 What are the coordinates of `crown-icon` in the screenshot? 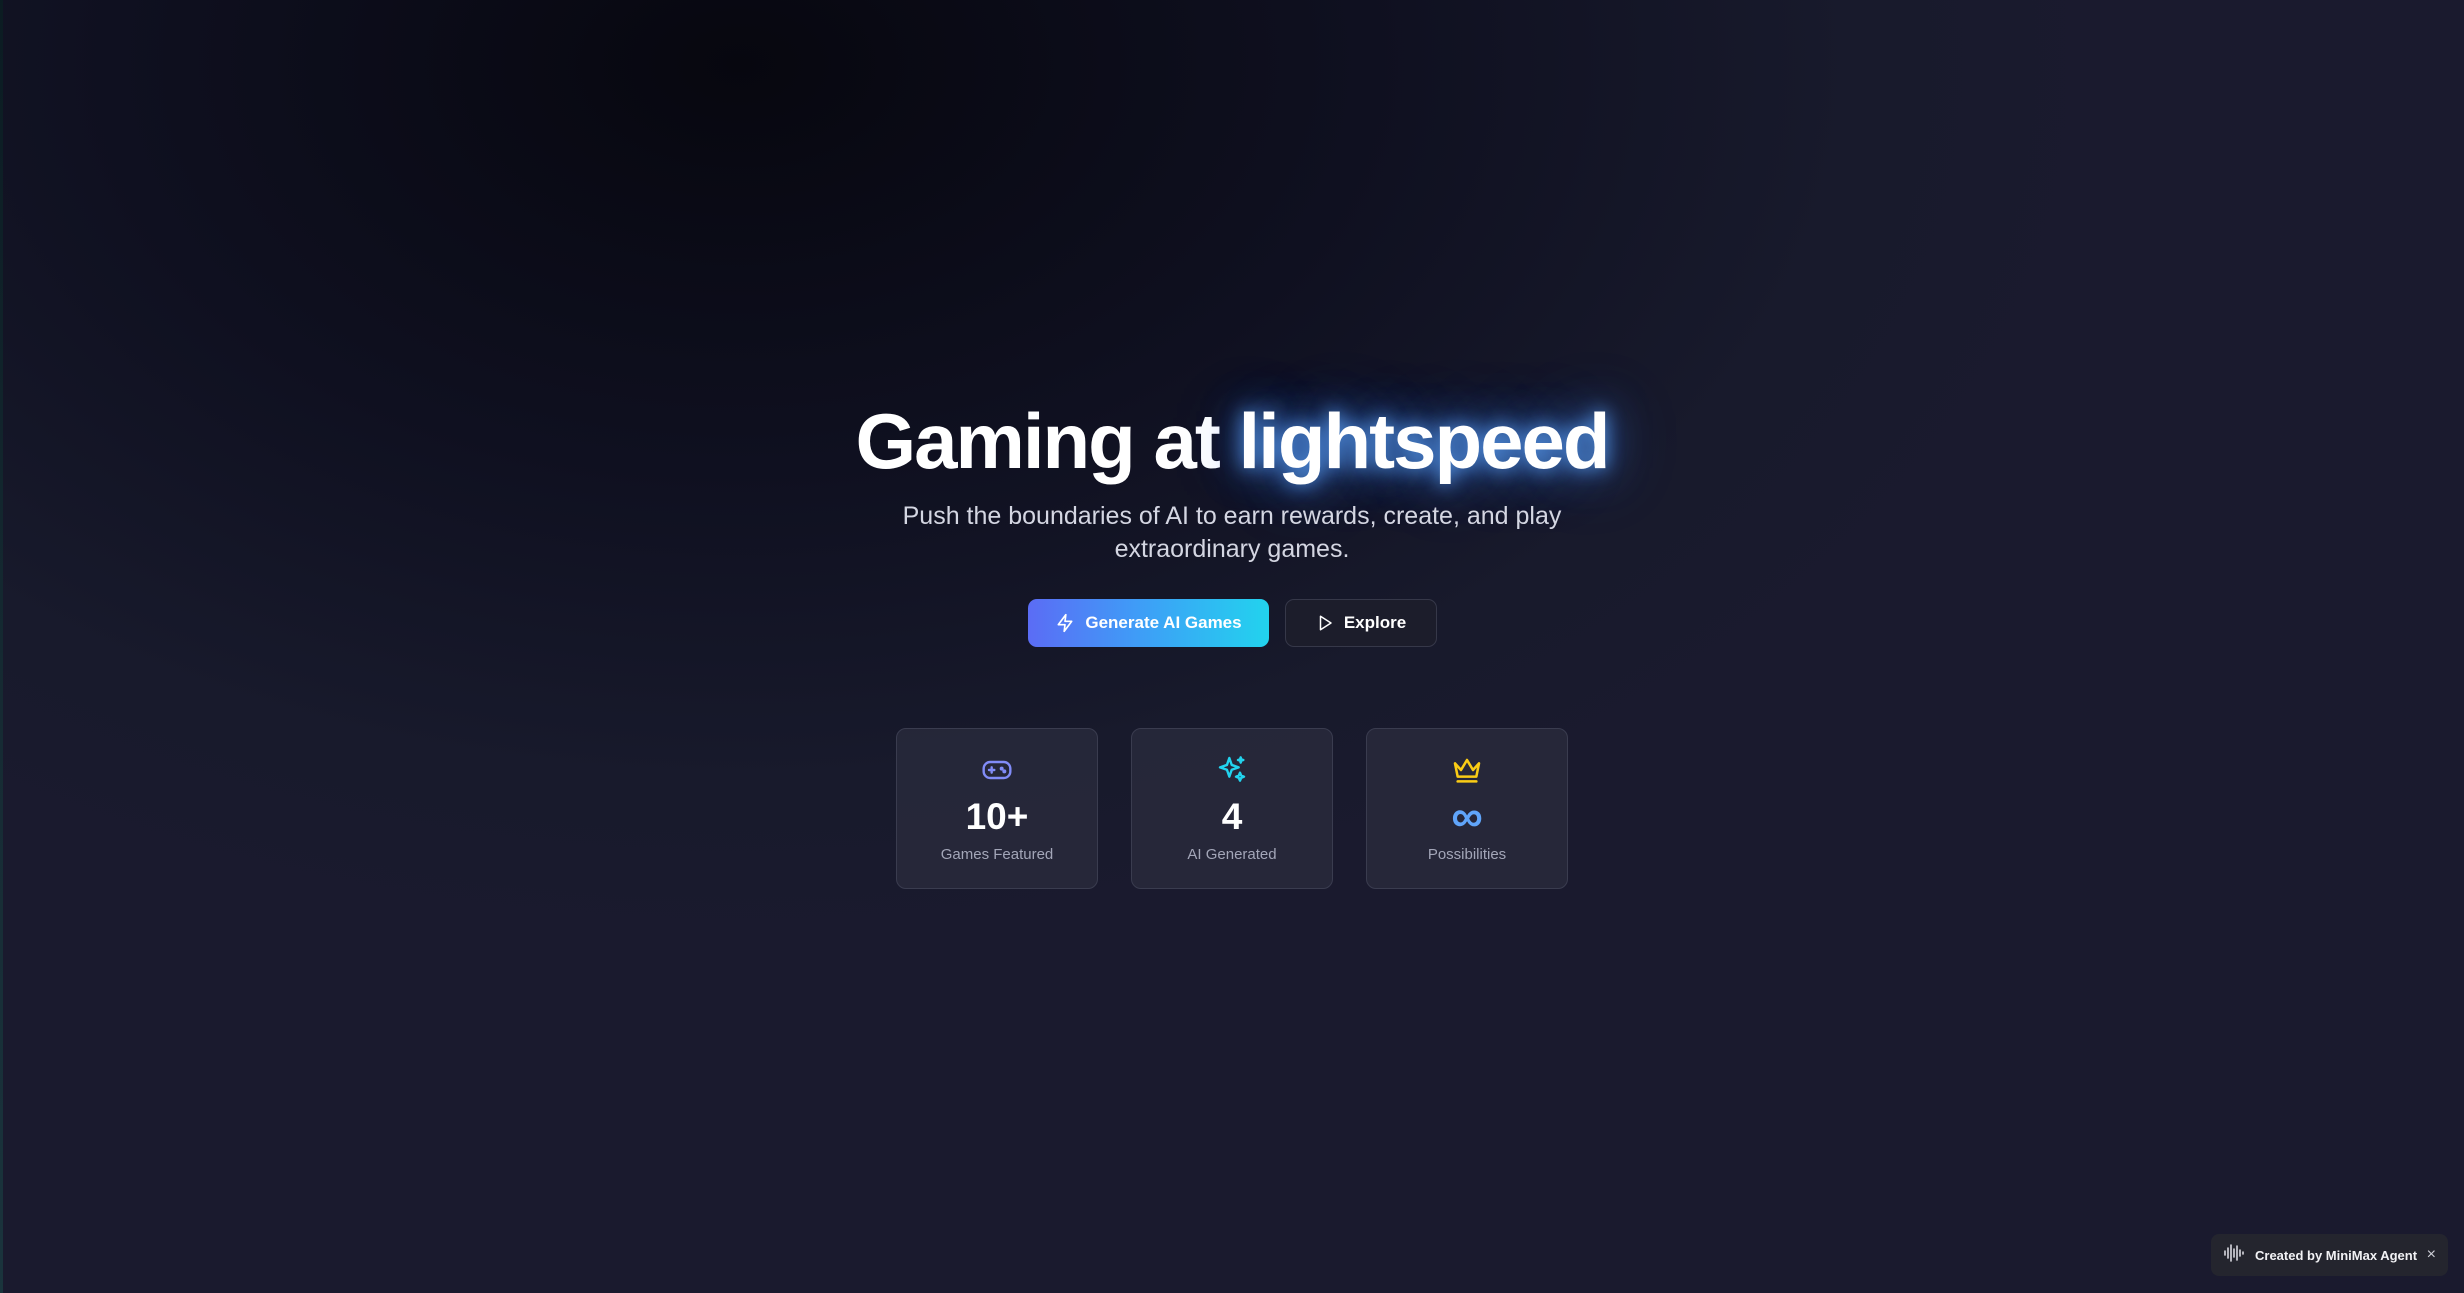 It's located at (1467, 770).